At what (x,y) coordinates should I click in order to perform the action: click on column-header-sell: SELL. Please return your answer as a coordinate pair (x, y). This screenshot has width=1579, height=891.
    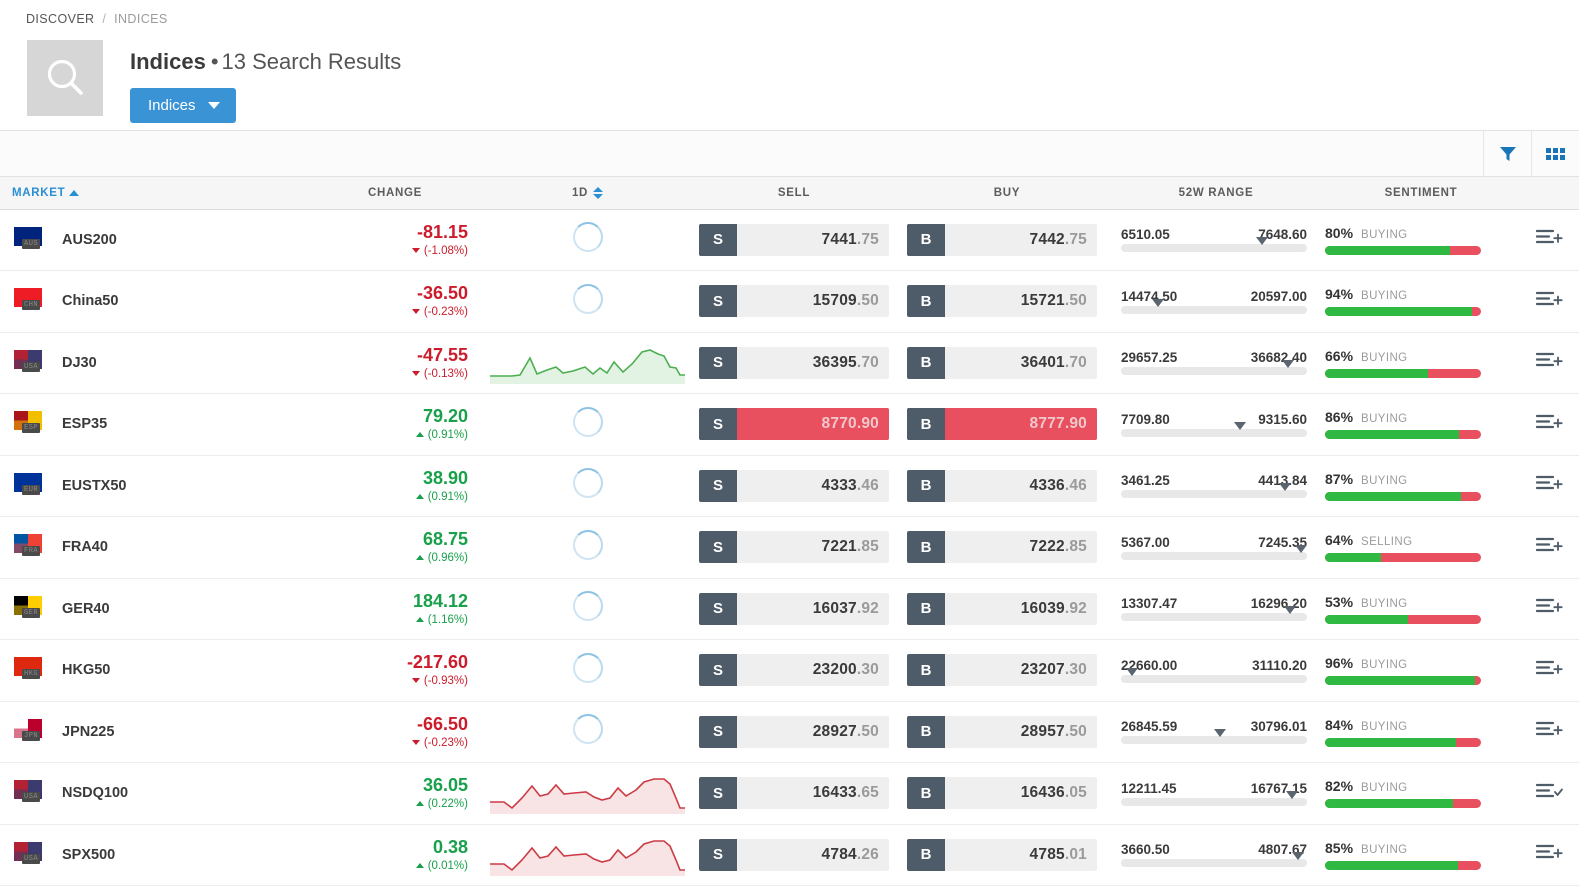
    Looking at the image, I should click on (794, 193).